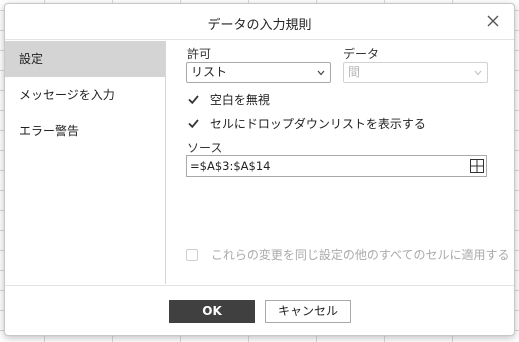  I want to click on dialog-titlebar: データの入力規則, so click(259, 22).